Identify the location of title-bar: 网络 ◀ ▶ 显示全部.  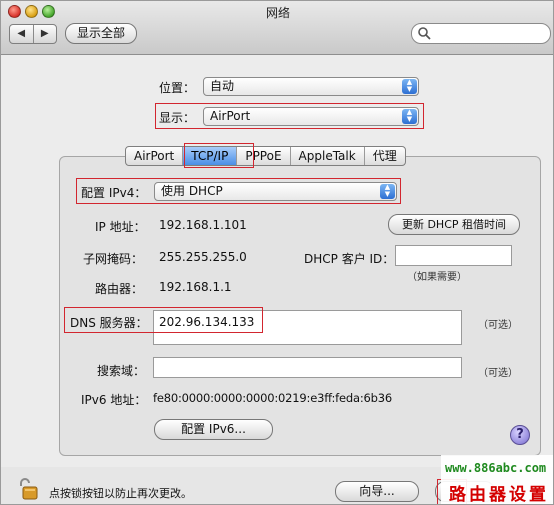
(277, 28).